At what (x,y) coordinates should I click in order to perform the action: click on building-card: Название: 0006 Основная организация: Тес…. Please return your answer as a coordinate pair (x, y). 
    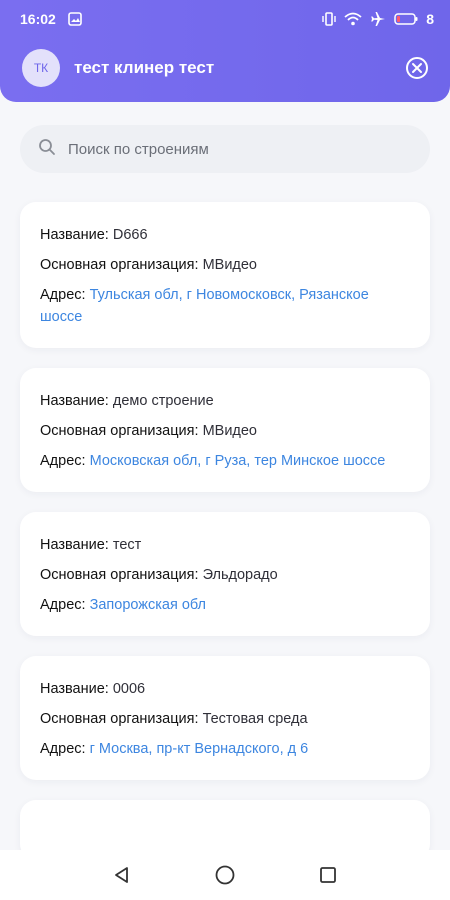
    Looking at the image, I should click on (225, 718).